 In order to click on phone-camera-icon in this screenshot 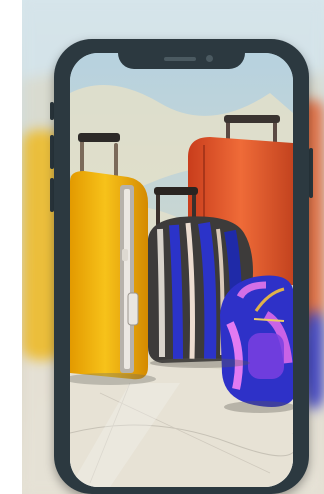, I will do `click(209, 58)`.